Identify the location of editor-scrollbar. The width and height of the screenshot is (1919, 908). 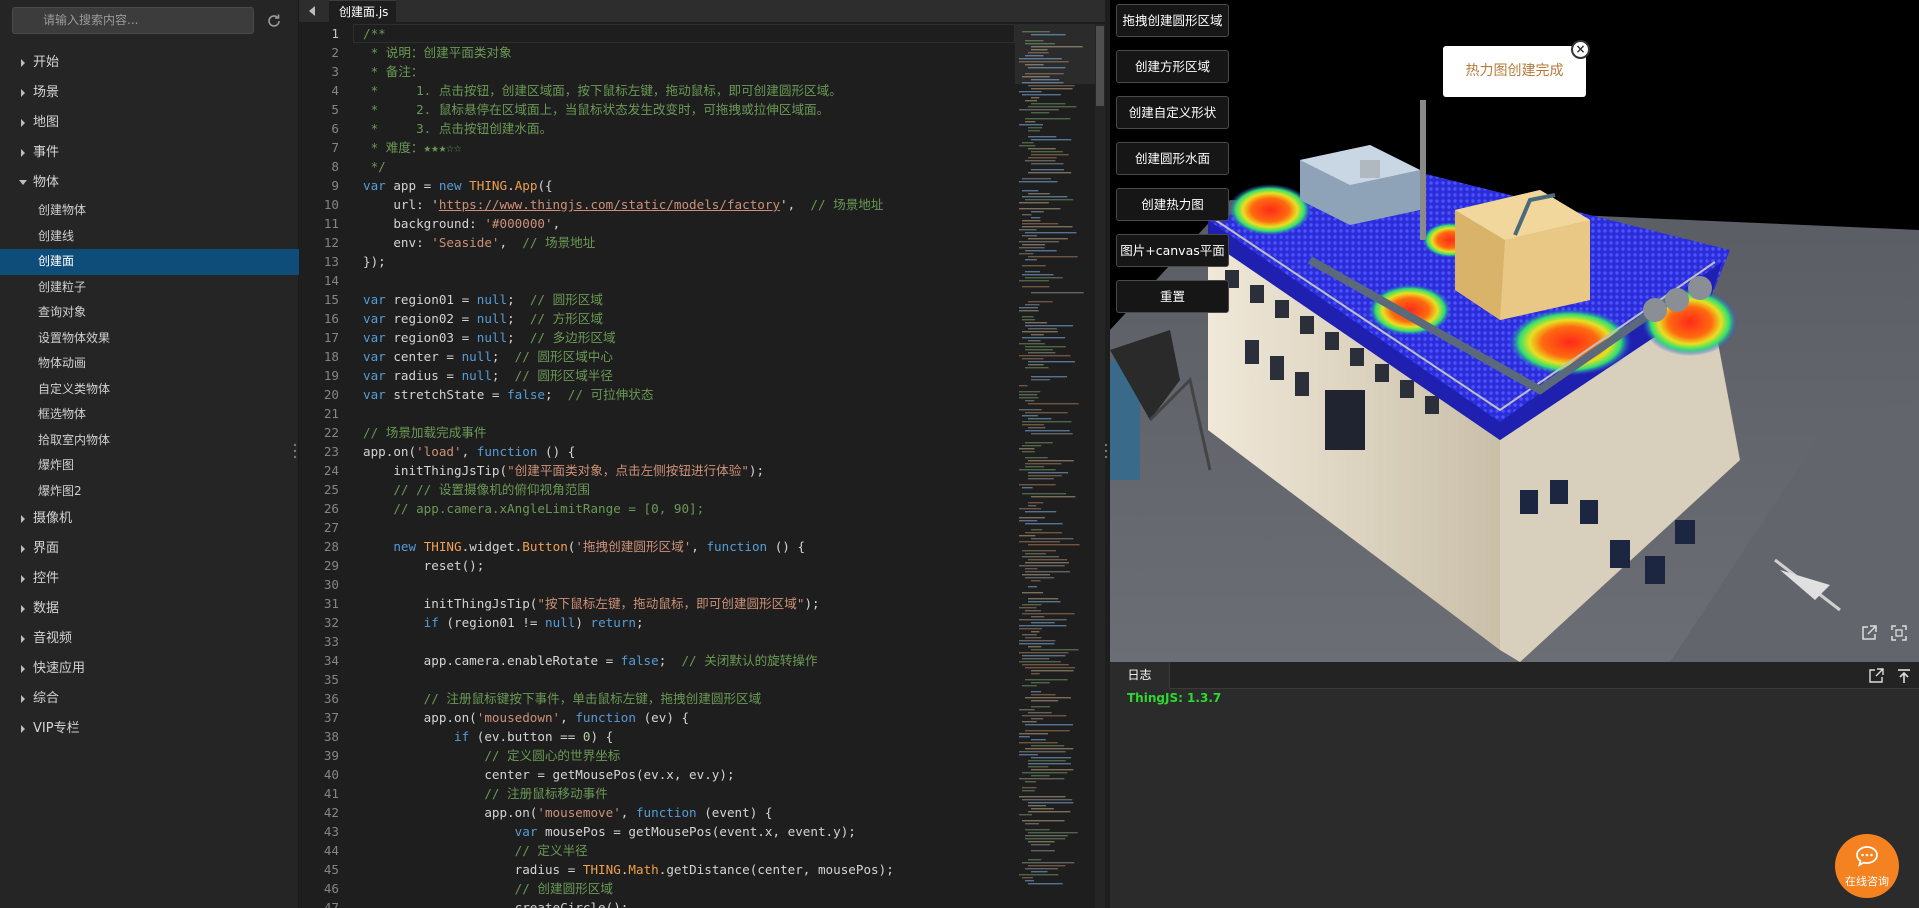
(1100, 466).